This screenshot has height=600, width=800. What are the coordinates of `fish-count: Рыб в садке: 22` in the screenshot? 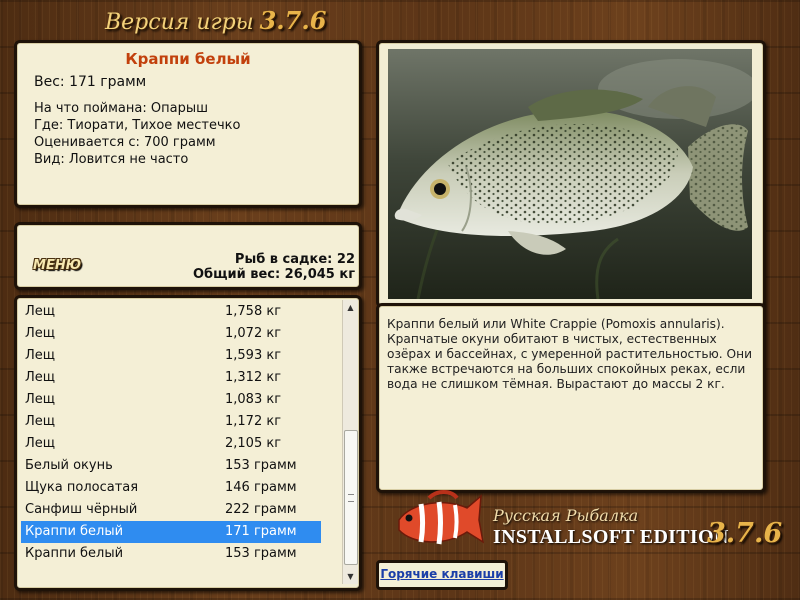 It's located at (294, 259).